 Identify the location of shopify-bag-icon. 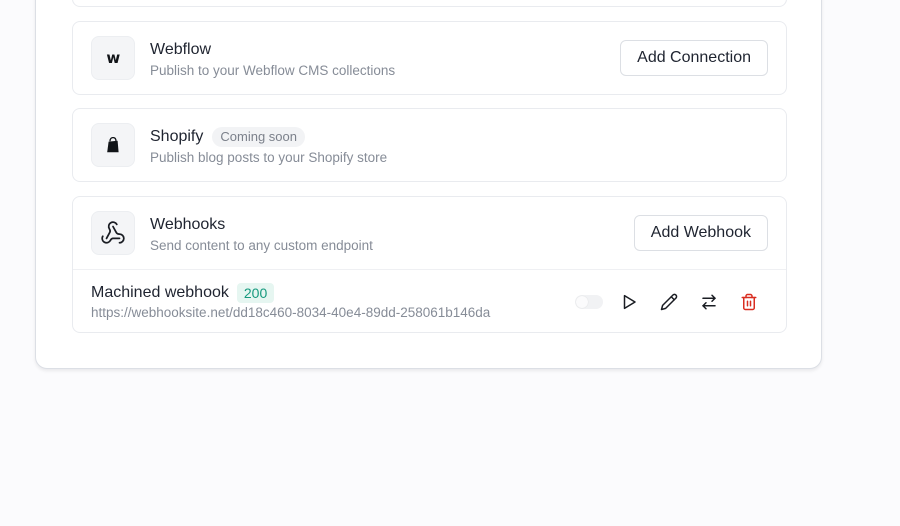
(113, 145).